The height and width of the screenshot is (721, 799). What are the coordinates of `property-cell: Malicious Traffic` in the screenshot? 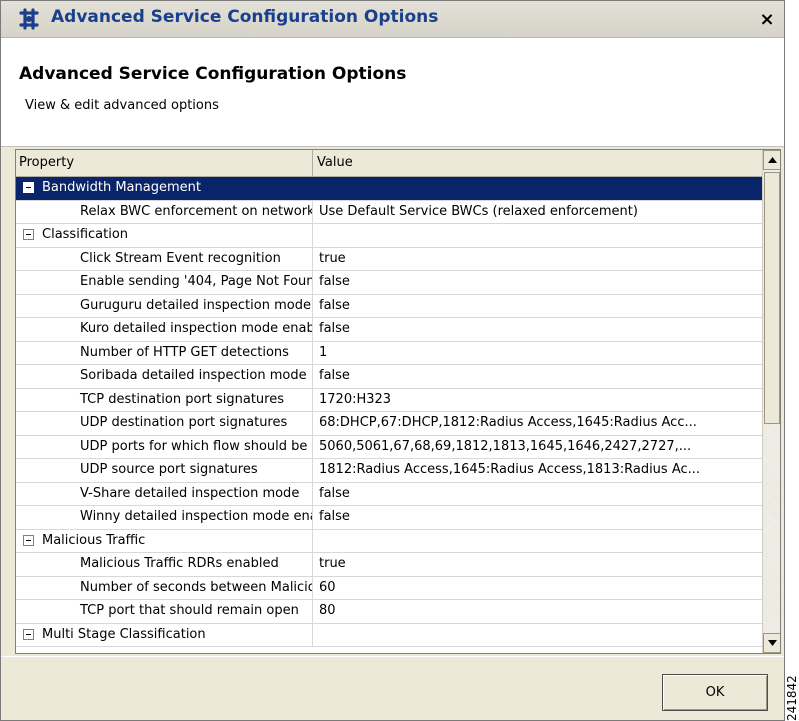 It's located at (164, 540).